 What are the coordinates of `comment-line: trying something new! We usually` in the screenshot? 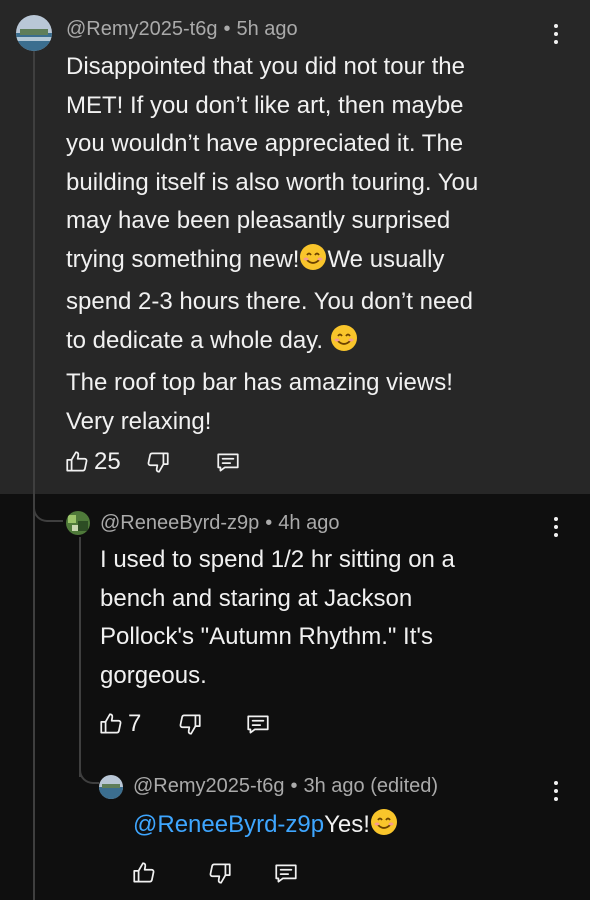 It's located at (272, 262).